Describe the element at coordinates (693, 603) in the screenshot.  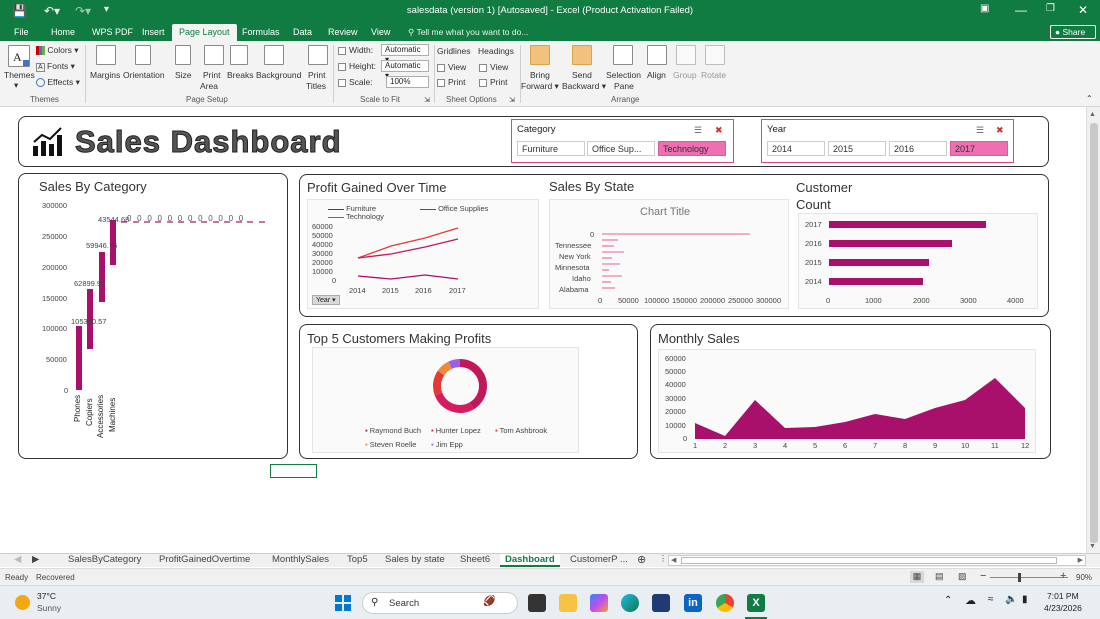
I see `linkedin-icon: in` at that location.